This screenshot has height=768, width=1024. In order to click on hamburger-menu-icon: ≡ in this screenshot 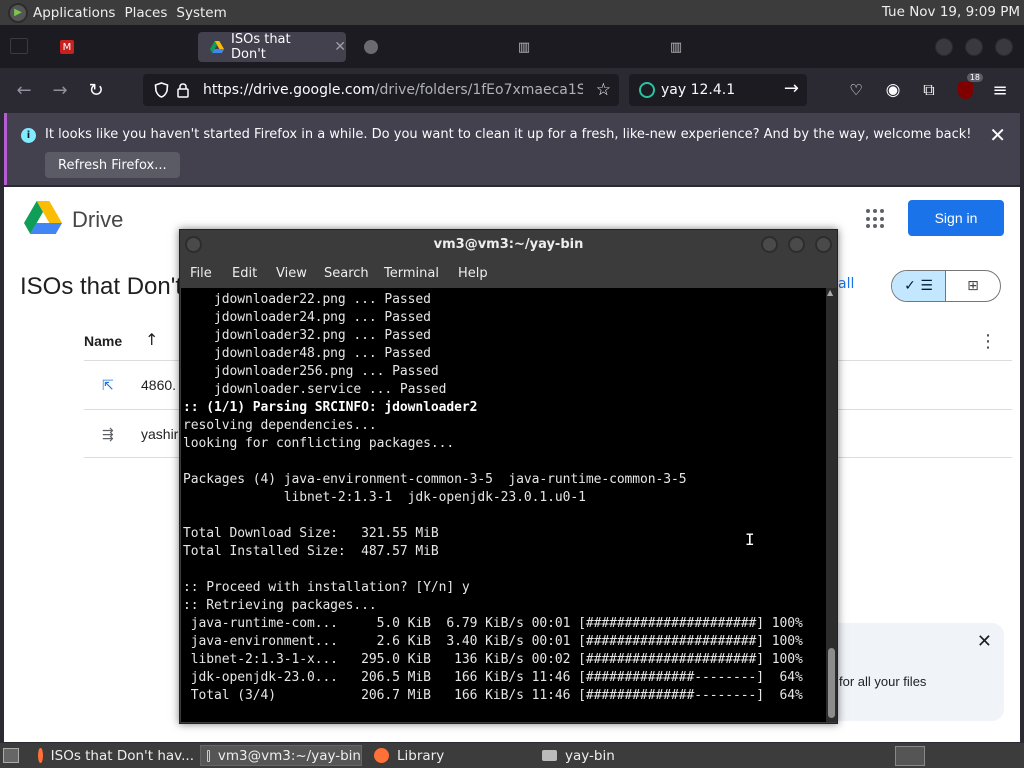, I will do `click(1000, 90)`.